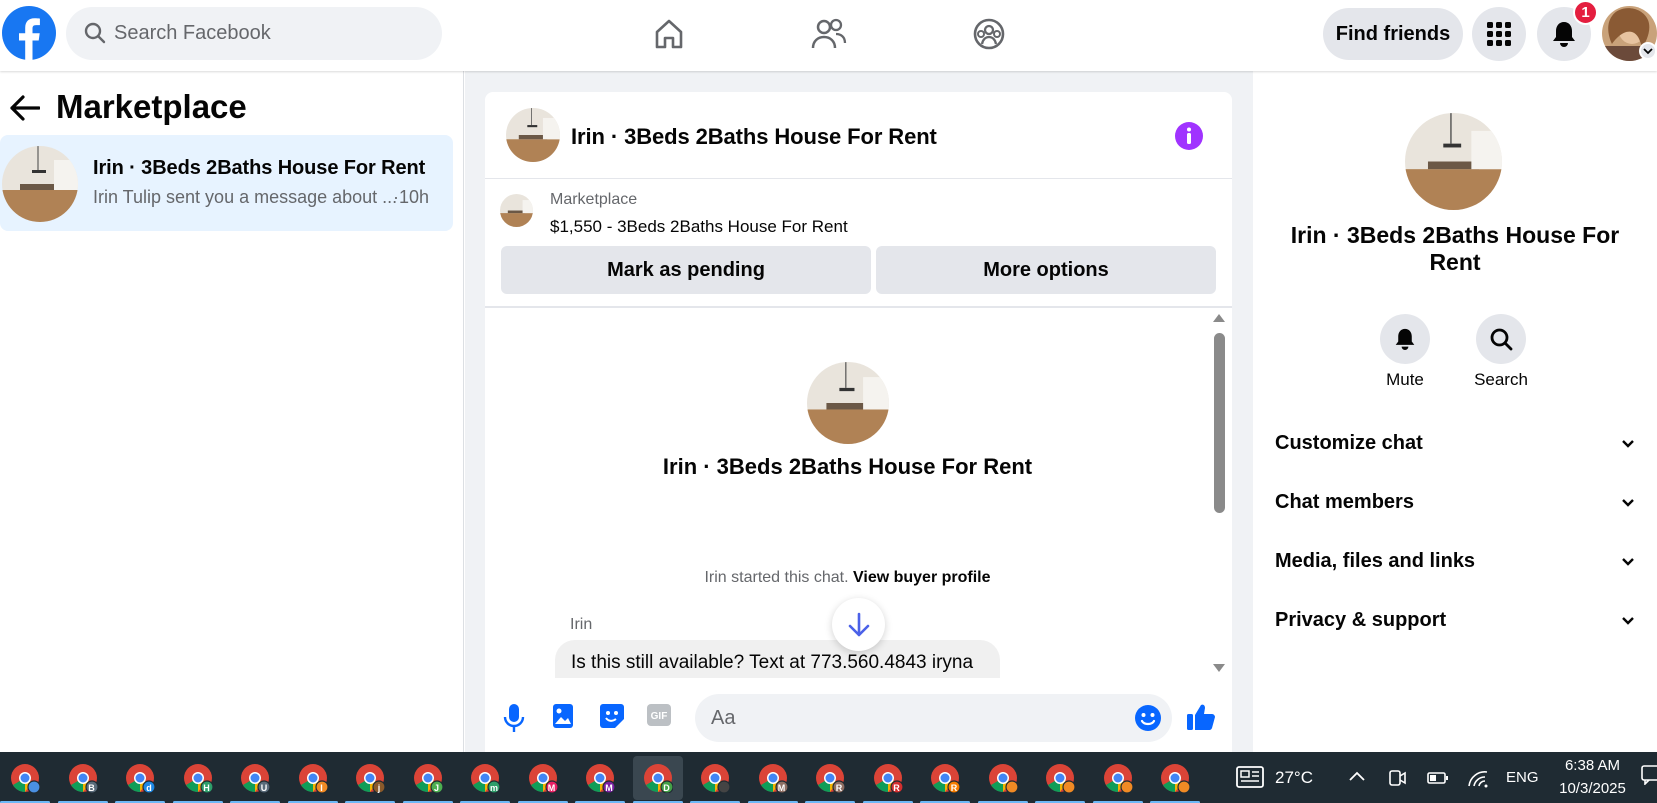  I want to click on menu-grid-icon, so click(1499, 34).